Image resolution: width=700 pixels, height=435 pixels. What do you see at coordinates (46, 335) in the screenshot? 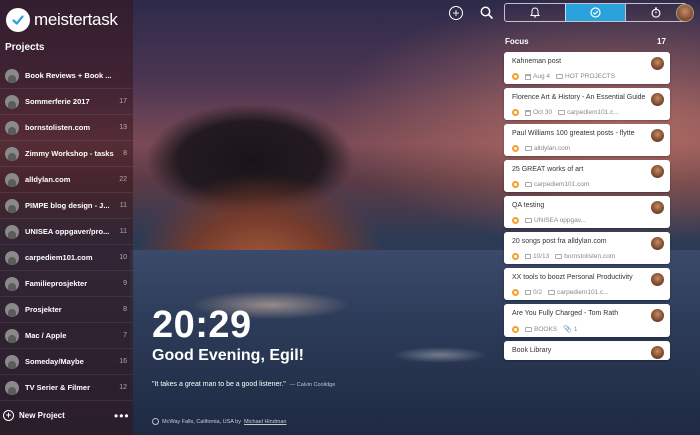
I see `project-name: Mac / Apple` at bounding box center [46, 335].